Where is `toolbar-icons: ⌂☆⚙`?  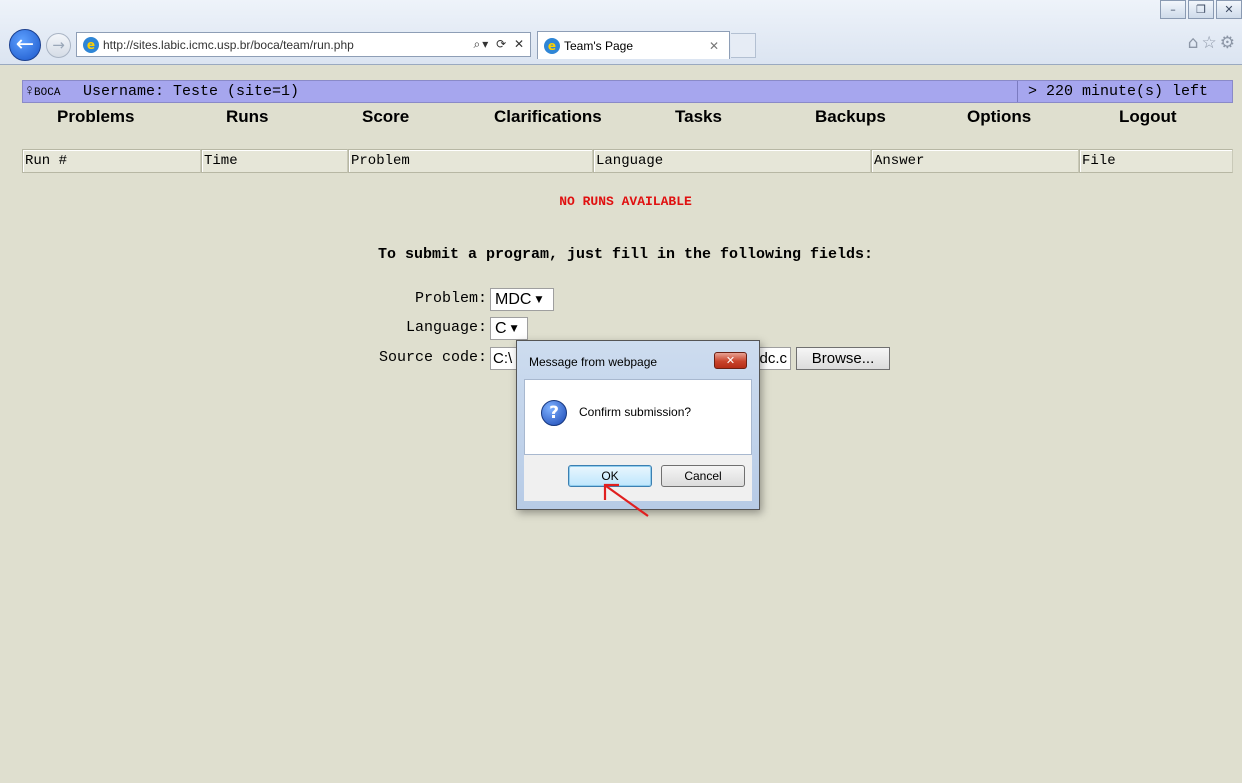 toolbar-icons: ⌂☆⚙ is located at coordinates (1213, 43).